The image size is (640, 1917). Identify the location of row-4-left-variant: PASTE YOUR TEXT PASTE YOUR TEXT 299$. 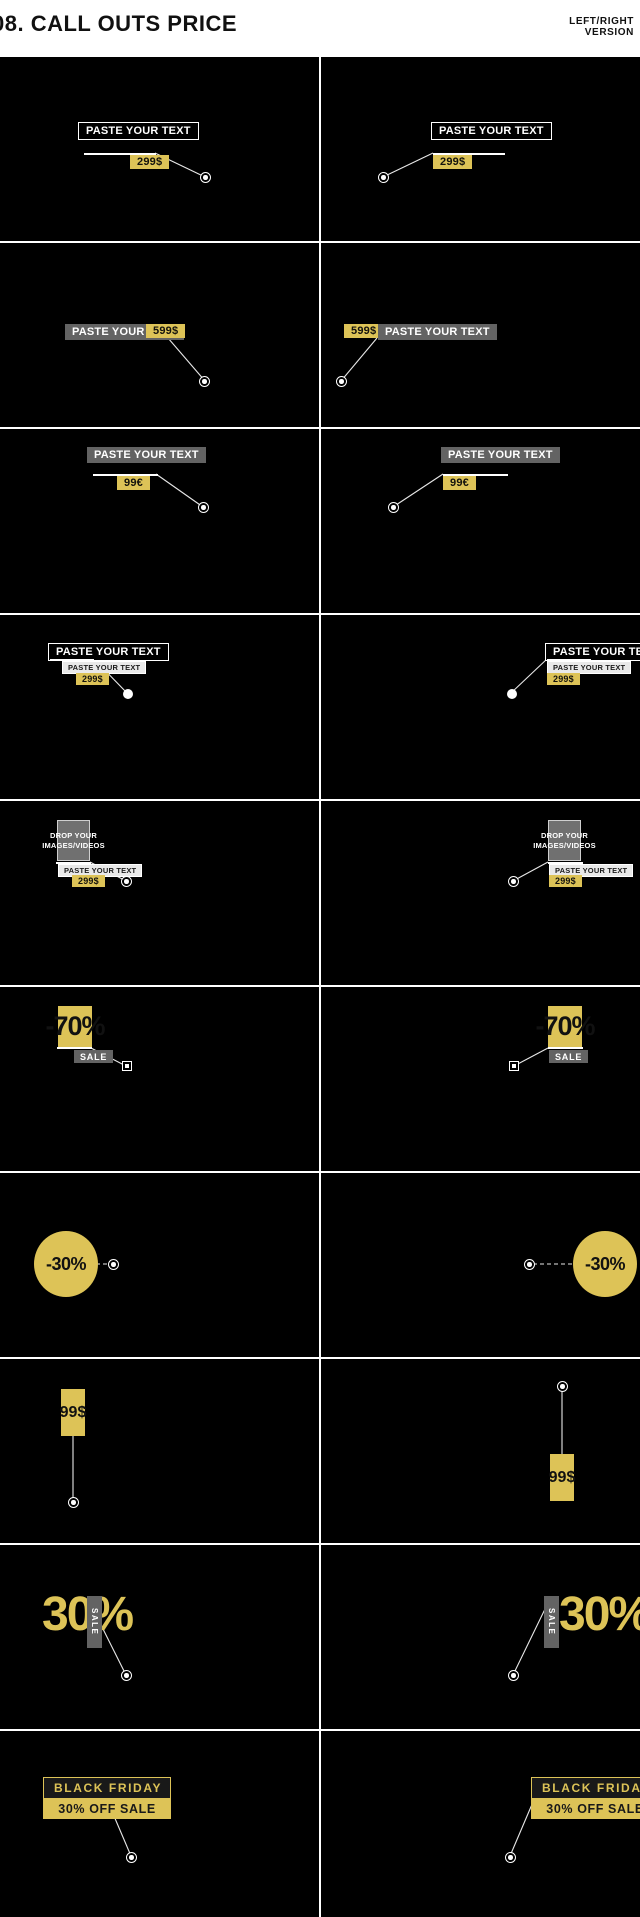
(159, 707).